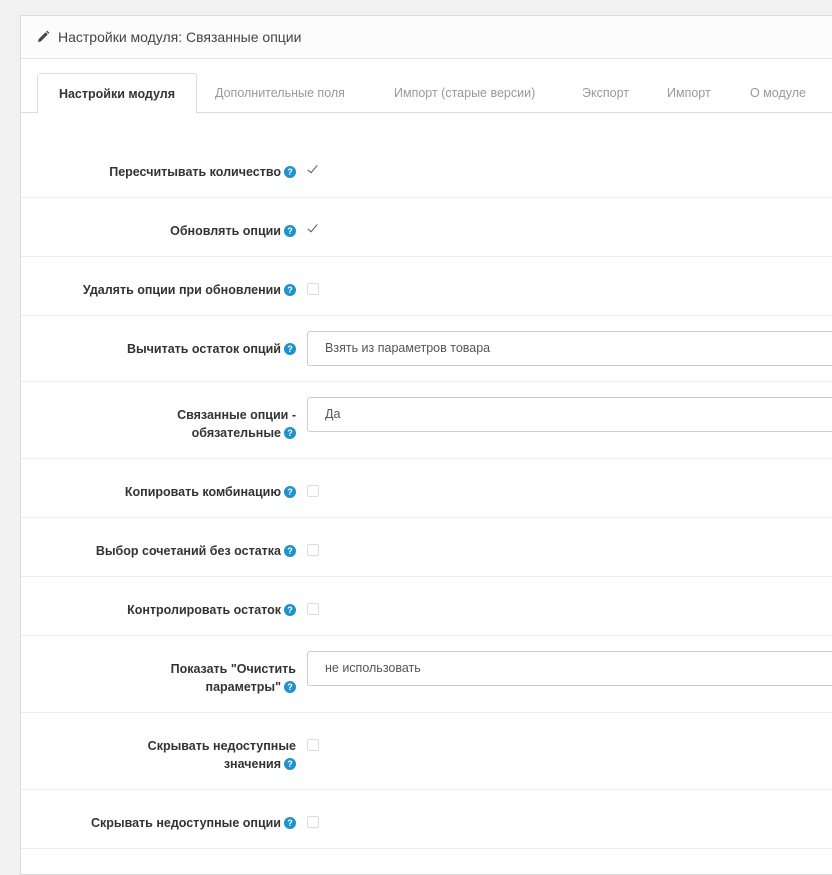 The width and height of the screenshot is (832, 875). I want to click on form-row-select-out-of-stock: Выбор сочетаний без остатка?, so click(426, 547).